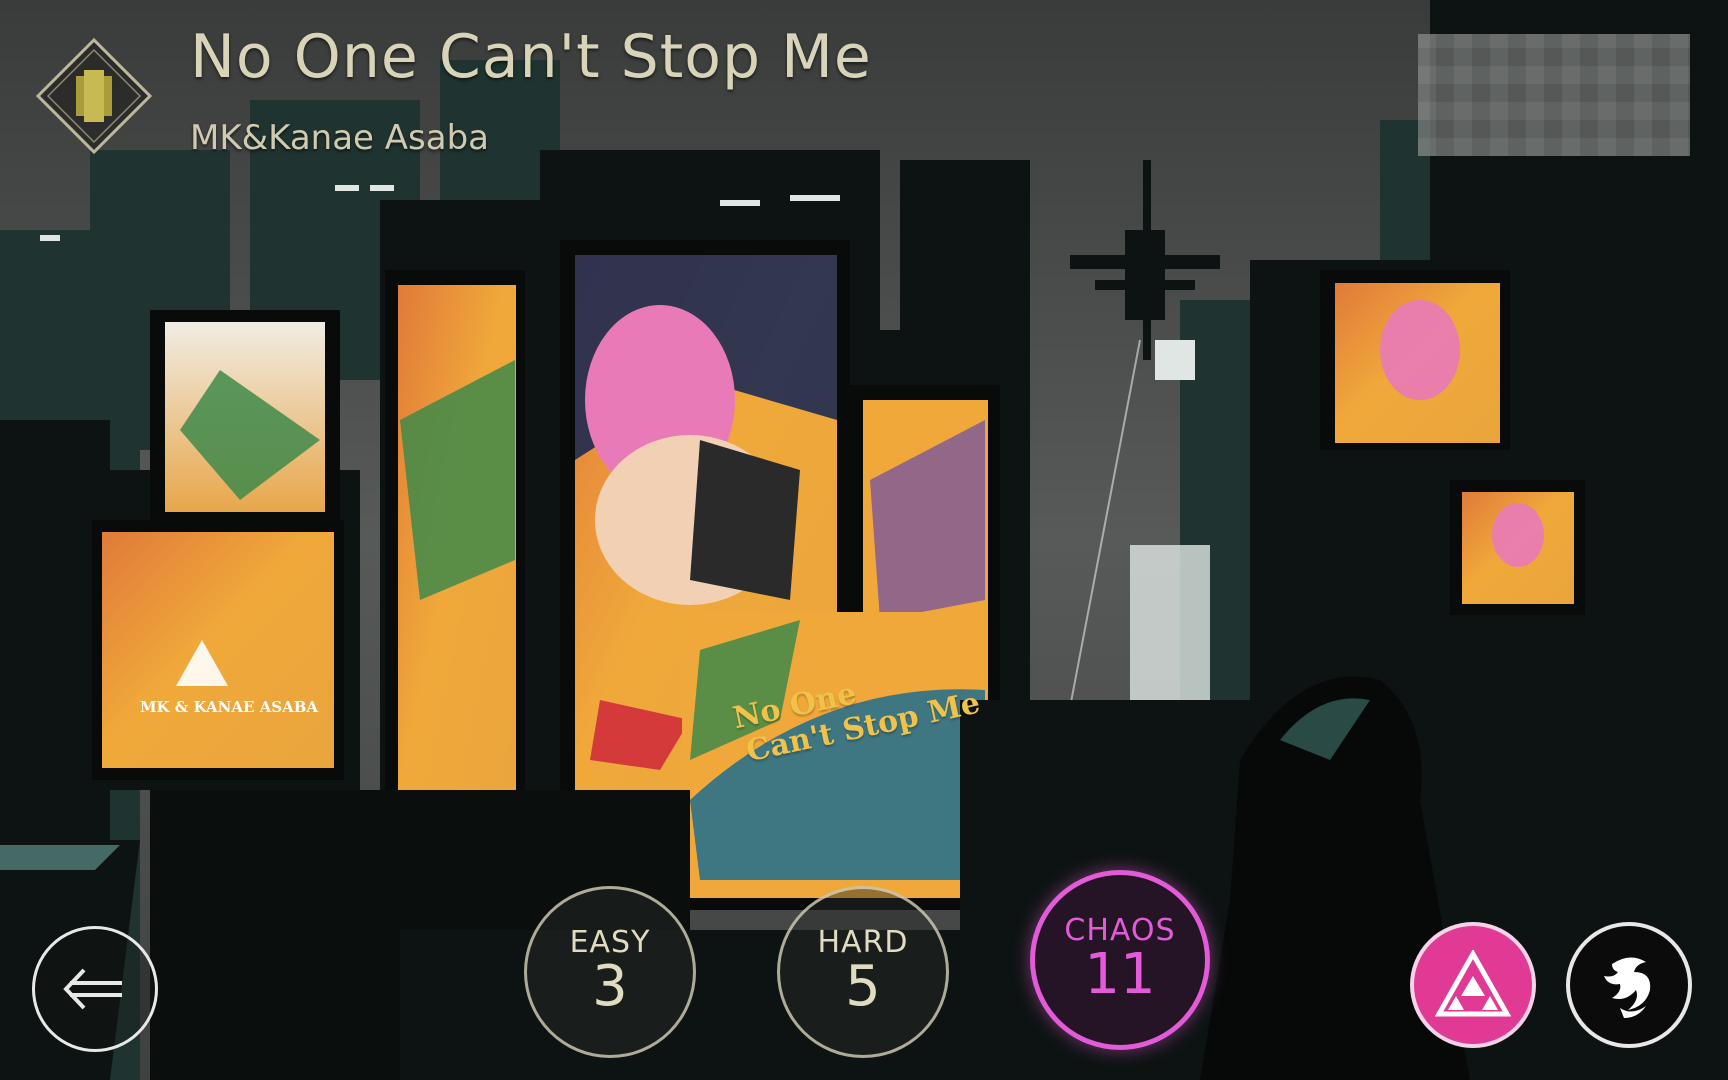  What do you see at coordinates (610, 986) in the screenshot?
I see `difficulty-level: 3` at bounding box center [610, 986].